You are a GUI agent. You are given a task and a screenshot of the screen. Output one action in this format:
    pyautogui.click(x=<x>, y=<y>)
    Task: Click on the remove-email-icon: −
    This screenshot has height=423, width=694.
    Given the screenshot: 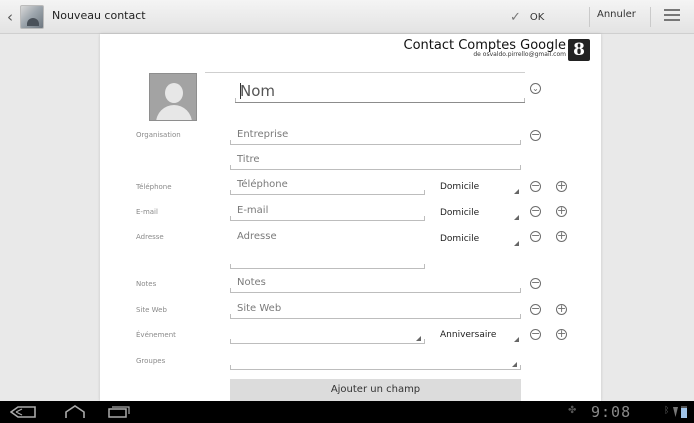 What is the action you would take?
    pyautogui.click(x=535, y=211)
    